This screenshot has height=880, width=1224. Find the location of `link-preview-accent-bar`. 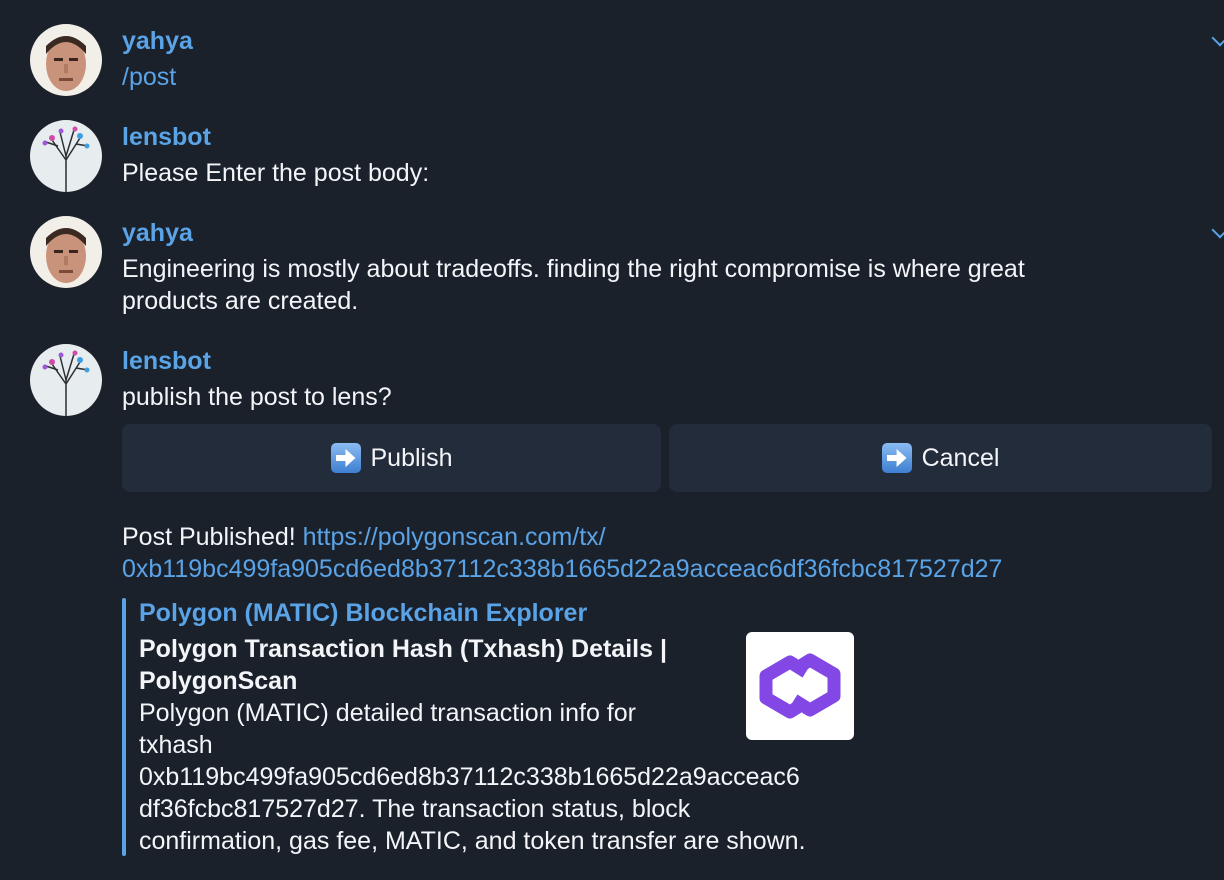

link-preview-accent-bar is located at coordinates (124, 727).